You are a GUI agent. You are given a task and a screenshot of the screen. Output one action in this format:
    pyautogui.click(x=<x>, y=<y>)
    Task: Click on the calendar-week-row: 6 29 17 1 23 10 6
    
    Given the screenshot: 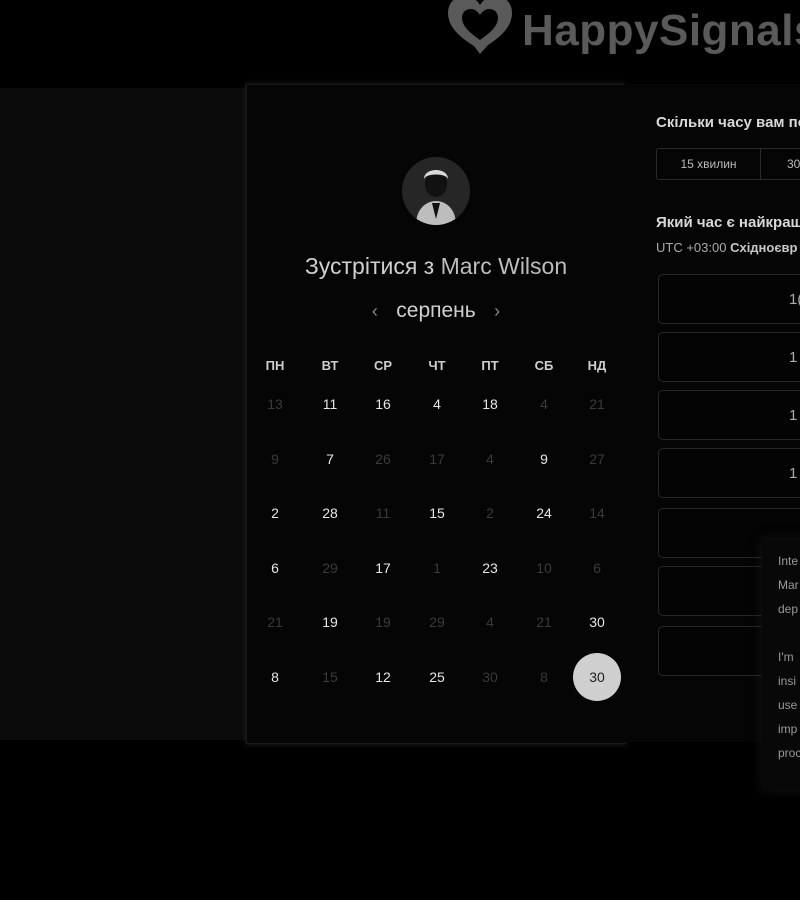 What is the action you would take?
    pyautogui.click(x=436, y=576)
    